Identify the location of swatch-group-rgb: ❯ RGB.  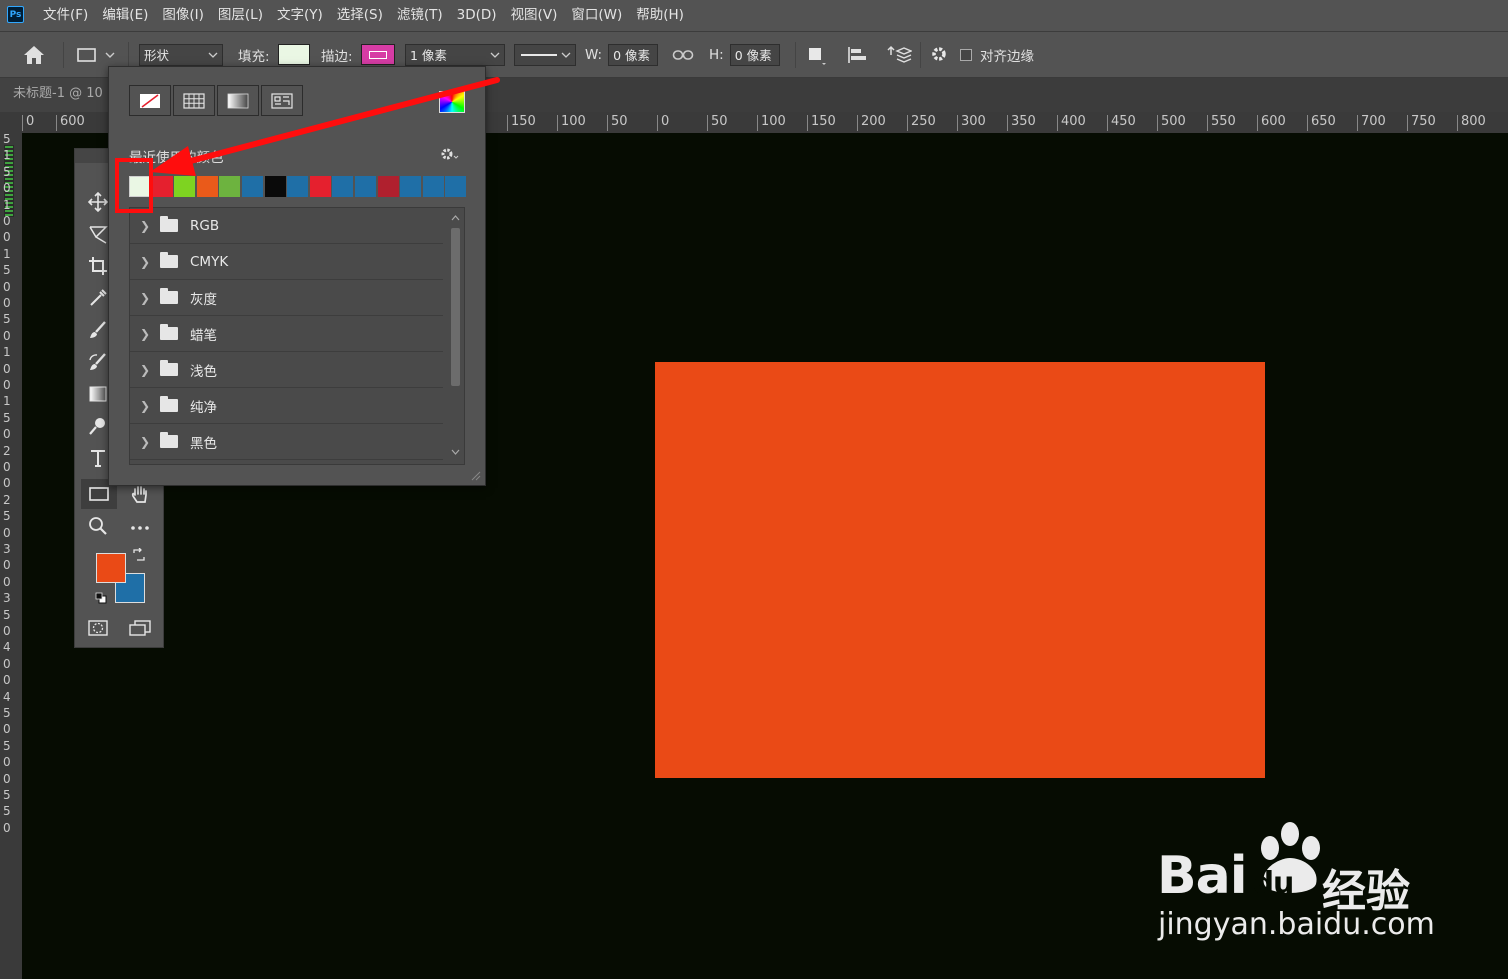
(286, 226).